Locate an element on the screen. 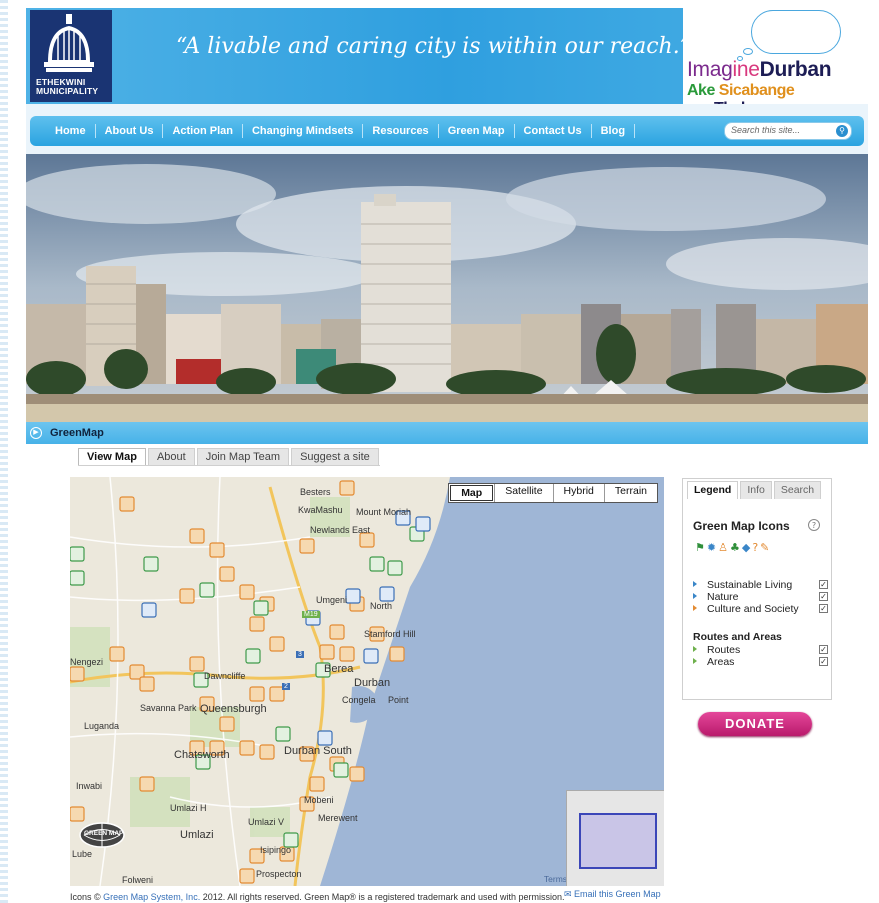 Image resolution: width=879 pixels, height=903 pixels. map-label: Umlazi H is located at coordinates (188, 808).